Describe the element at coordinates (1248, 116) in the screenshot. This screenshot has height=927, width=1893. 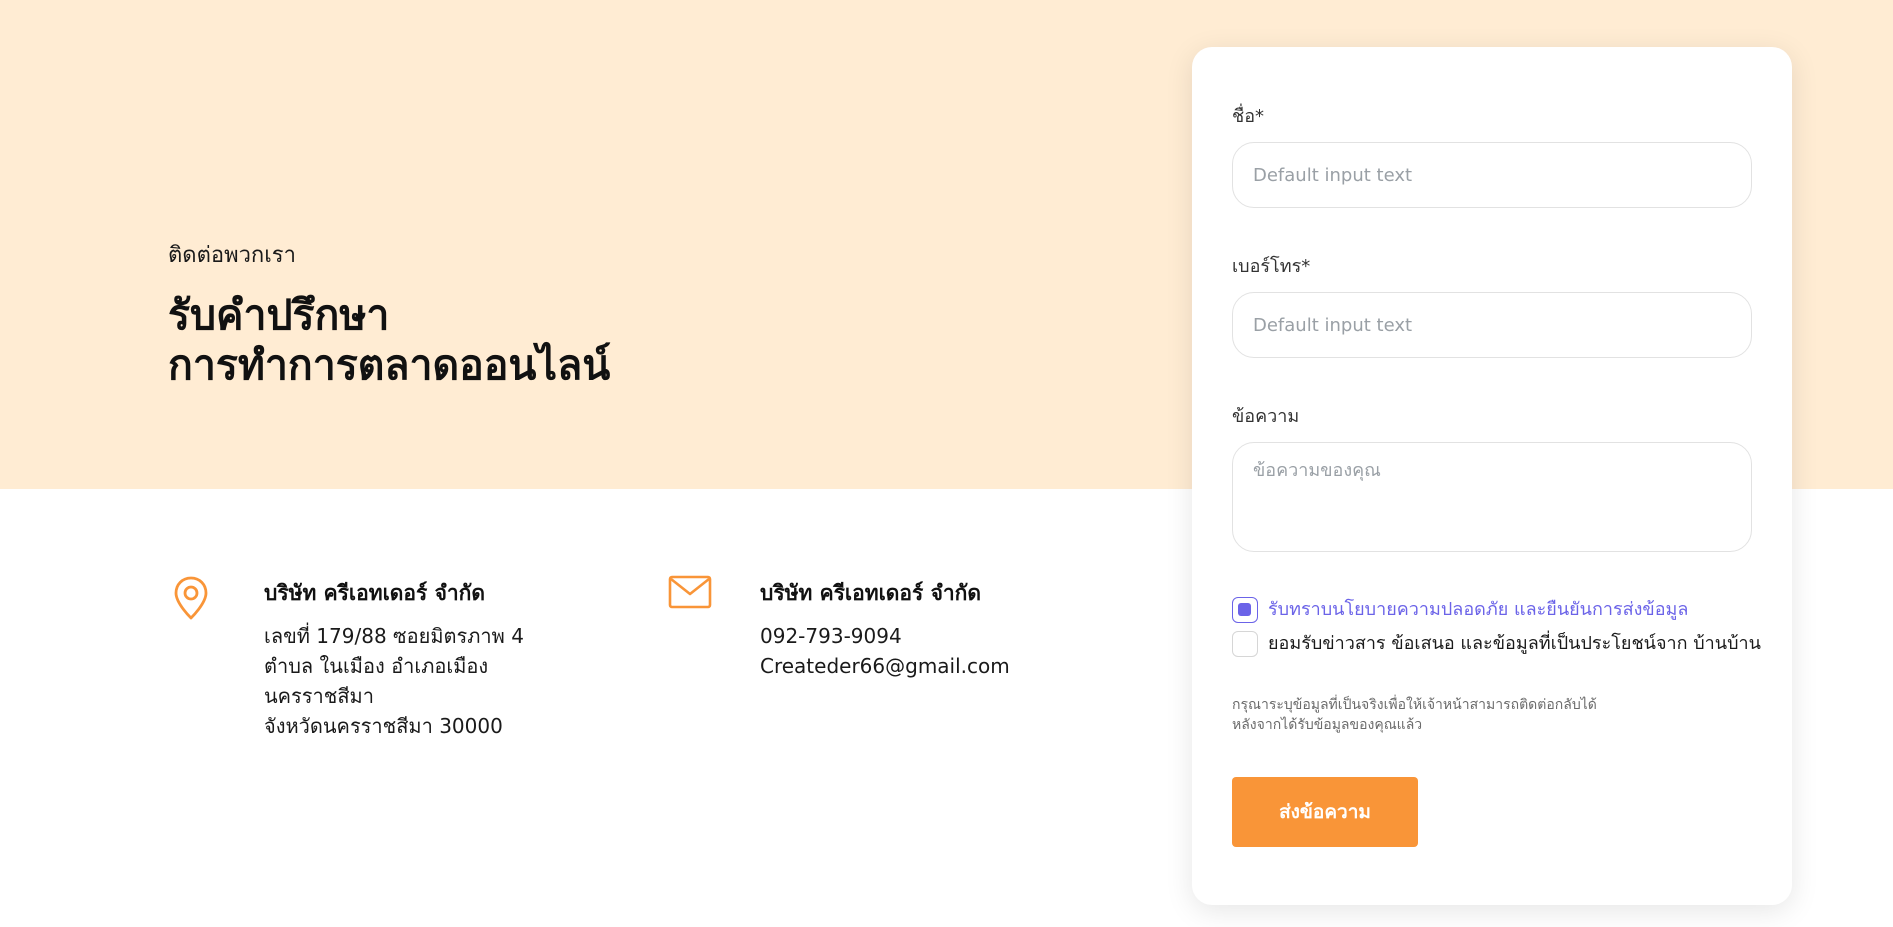
I see `name-label: ชื่อ*` at that location.